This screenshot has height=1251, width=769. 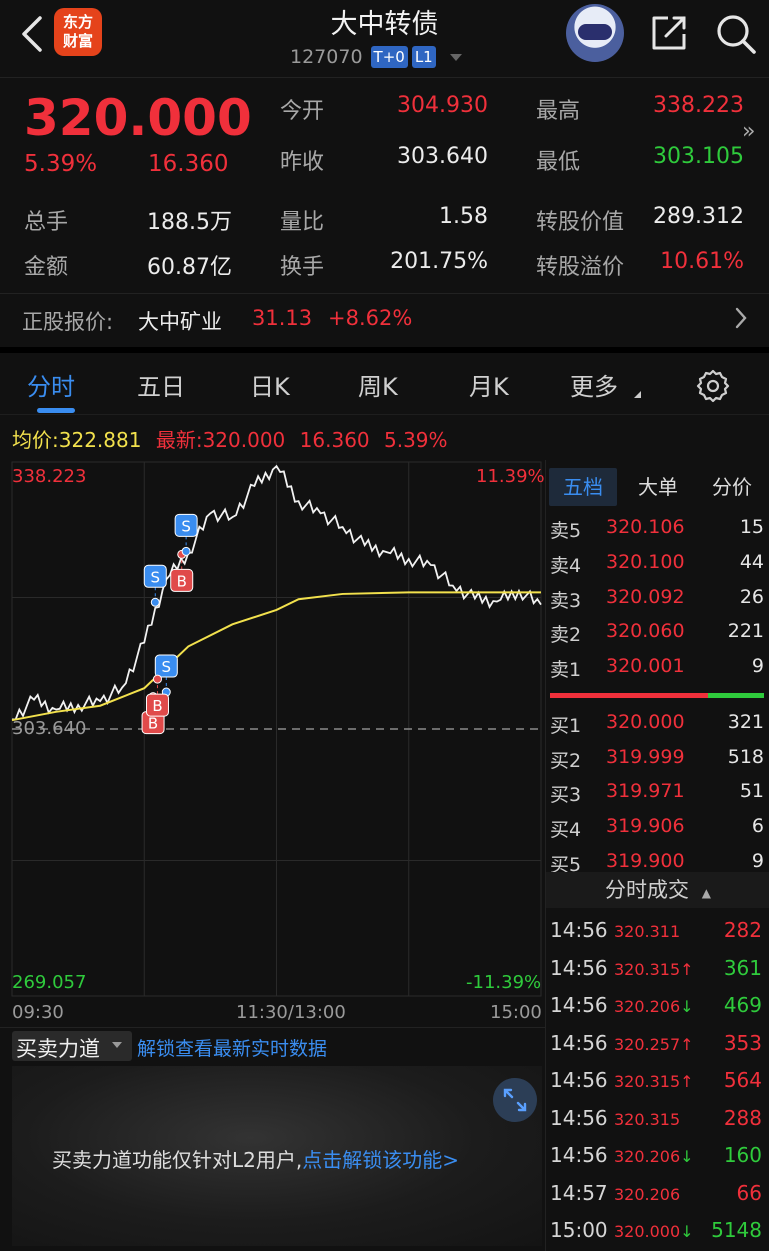 I want to click on tick-row: 14:56 320.311 282, so click(x=658, y=931).